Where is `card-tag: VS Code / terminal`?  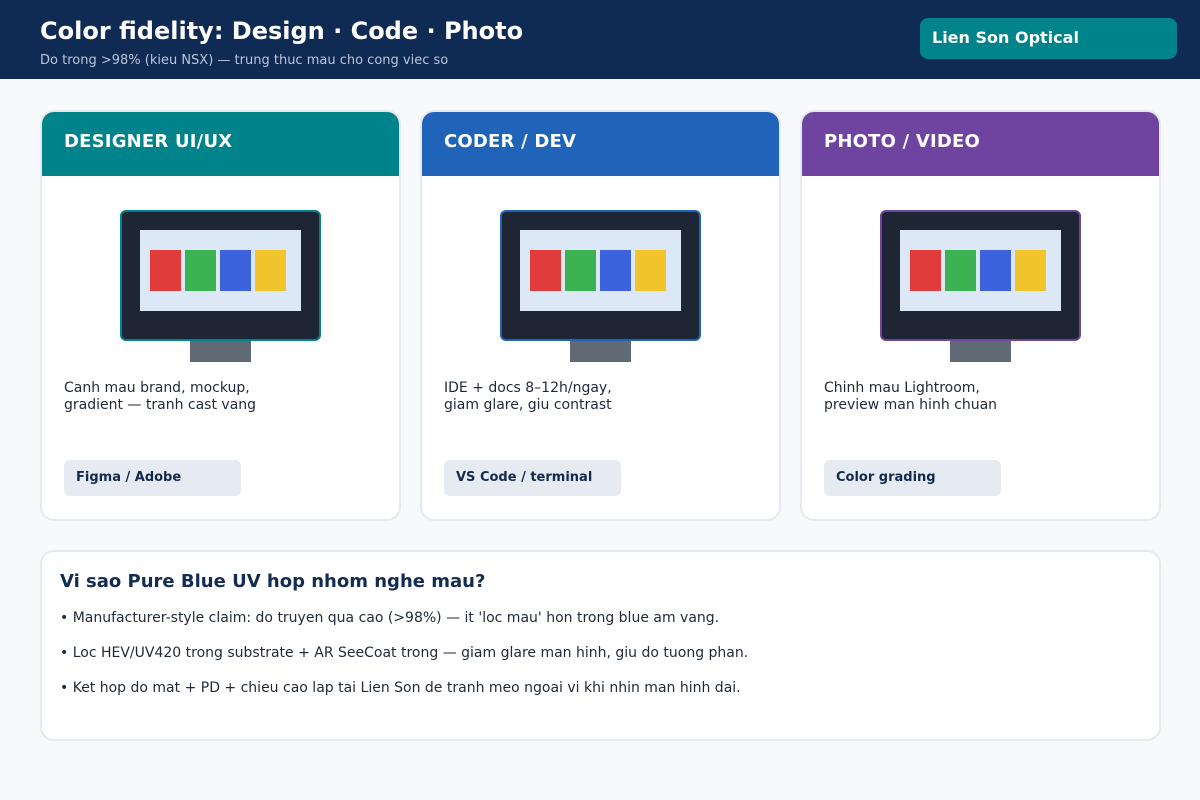
card-tag: VS Code / terminal is located at coordinates (532, 478).